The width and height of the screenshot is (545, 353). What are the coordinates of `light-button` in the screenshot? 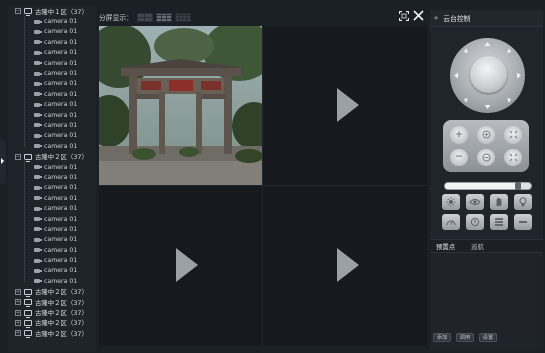 It's located at (451, 202).